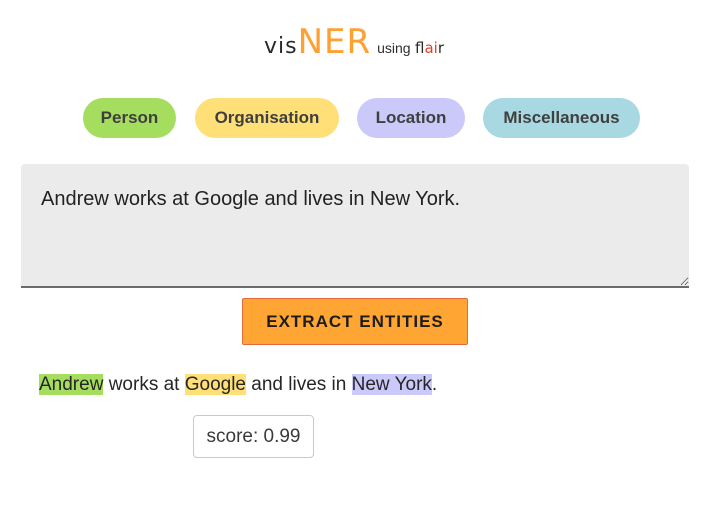 This screenshot has height=530, width=708. Describe the element at coordinates (391, 384) in the screenshot. I see `entity-location-highlight: New York` at that location.